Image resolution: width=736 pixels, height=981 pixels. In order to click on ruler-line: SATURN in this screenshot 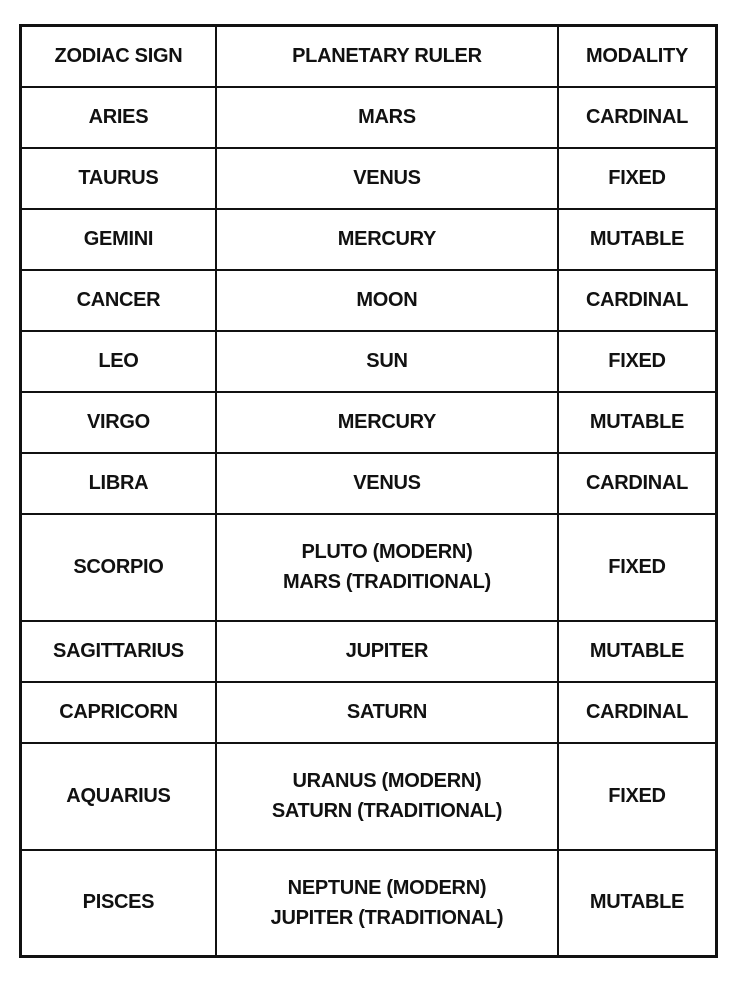, I will do `click(386, 712)`.